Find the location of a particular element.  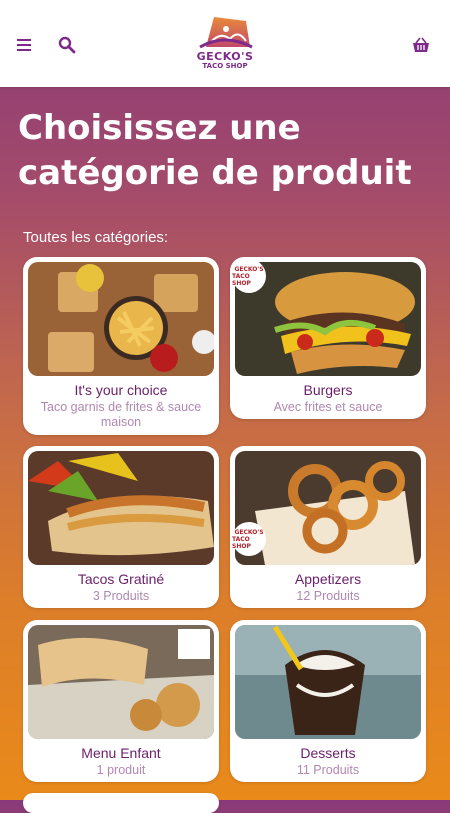

gecko-taco-shop-logo: GECKO'S TACO SHOP is located at coordinates (225, 45).